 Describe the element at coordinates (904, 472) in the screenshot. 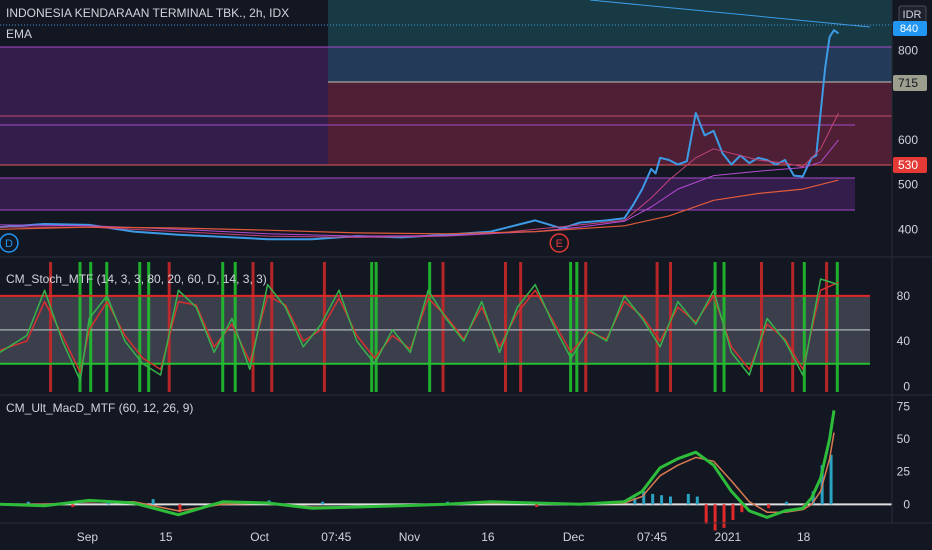

I see `macd-tick-label: 25` at that location.